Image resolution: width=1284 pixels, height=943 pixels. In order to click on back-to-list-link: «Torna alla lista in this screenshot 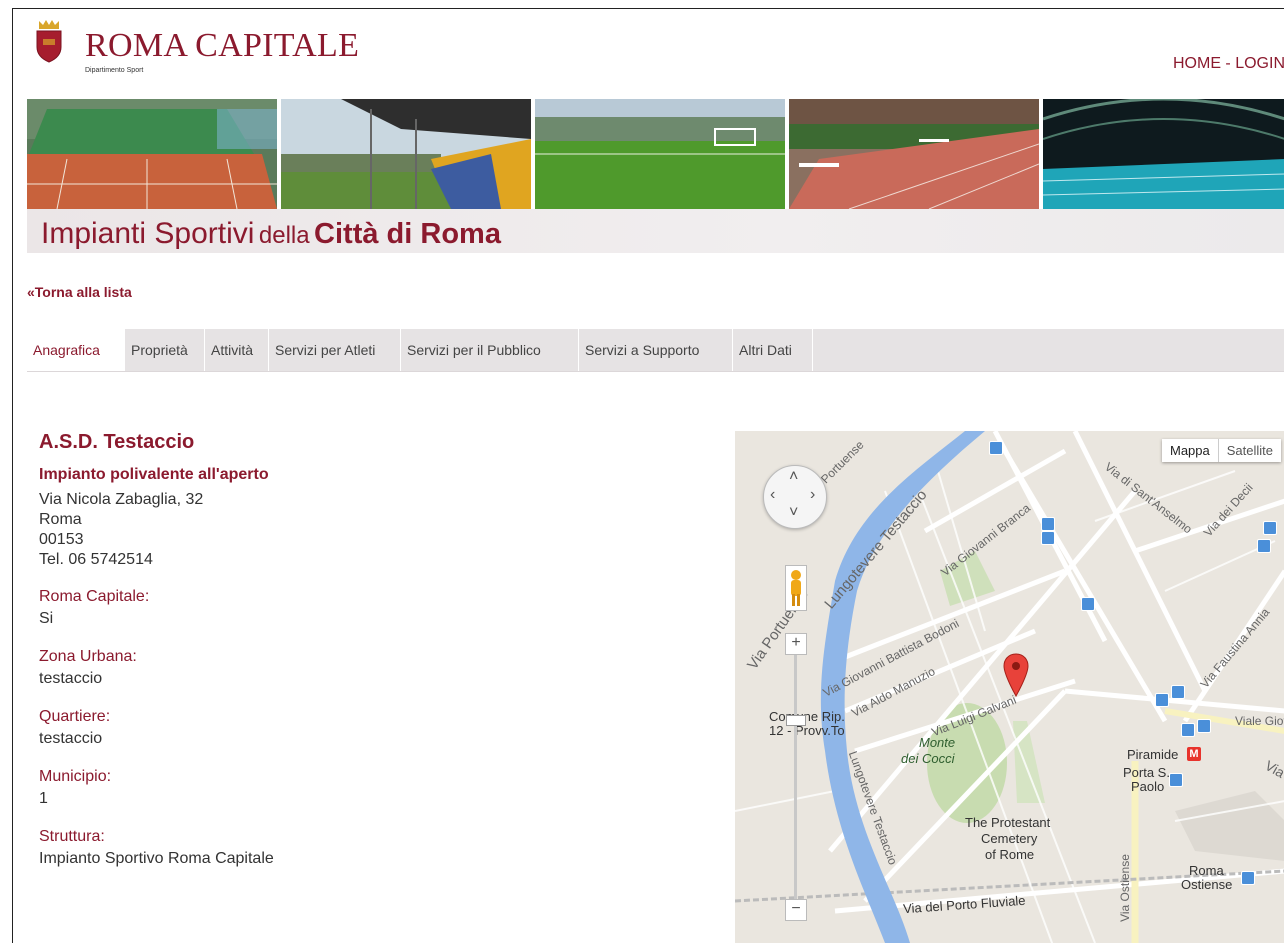, I will do `click(79, 292)`.